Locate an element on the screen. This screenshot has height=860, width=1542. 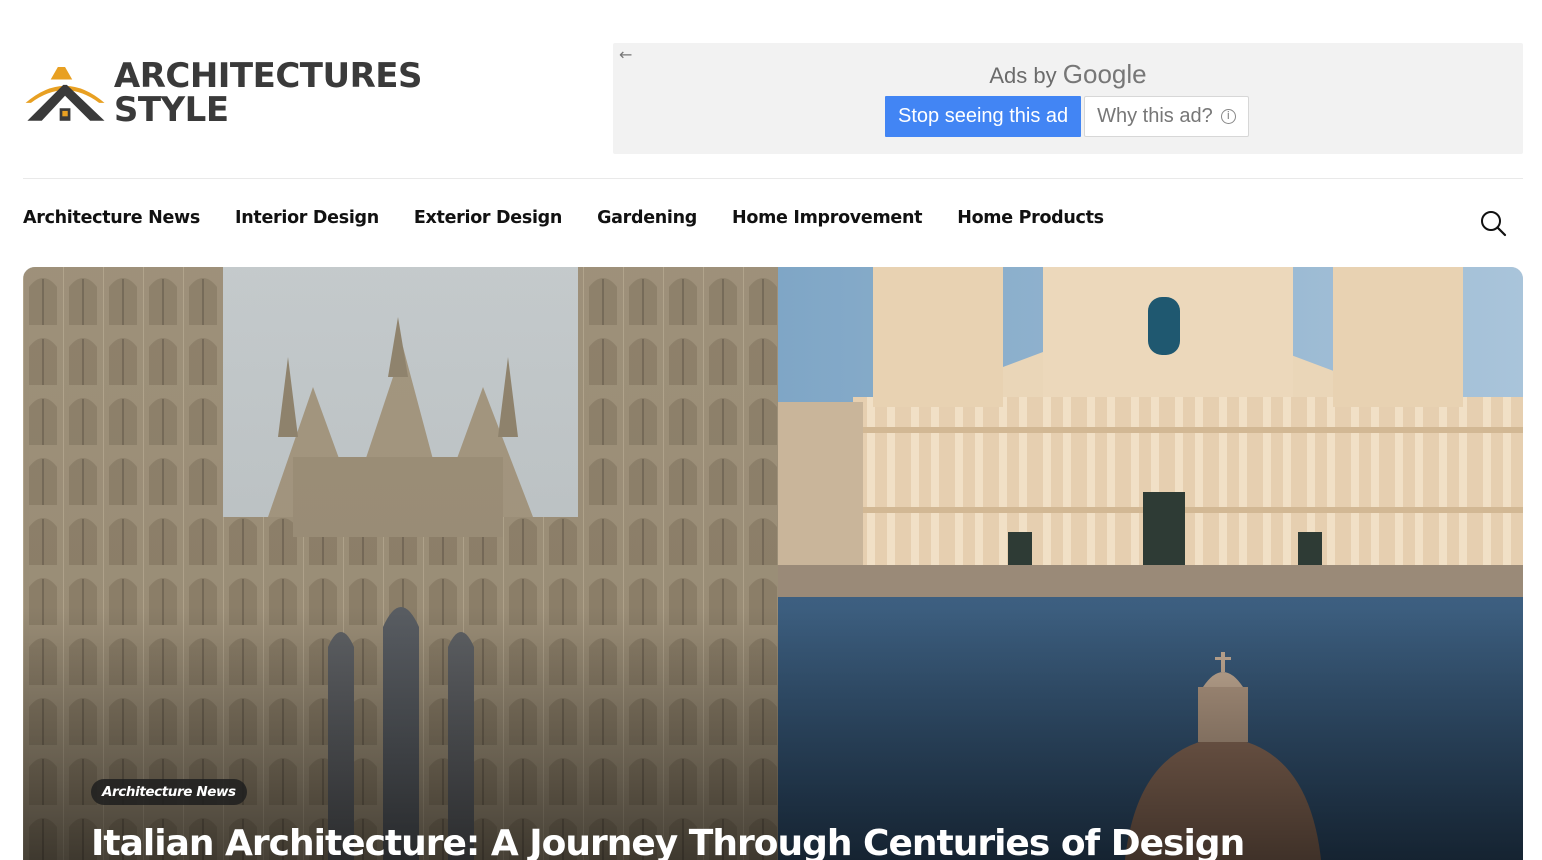
logo-line-1: ARCHITECTURES is located at coordinates (268, 76).